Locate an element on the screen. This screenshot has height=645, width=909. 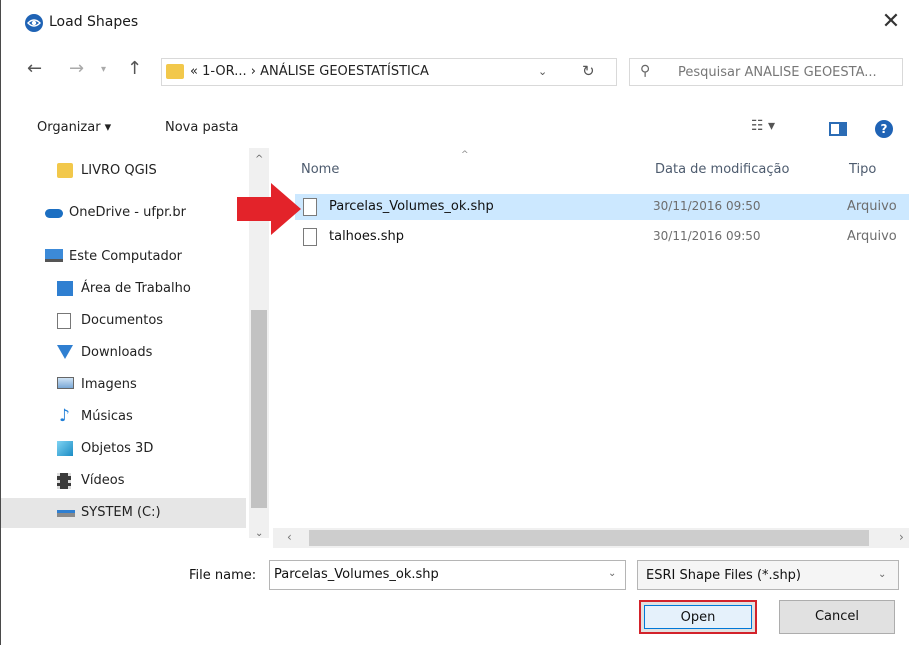
file-name-dropdown-icon: ⌄ is located at coordinates (612, 573).